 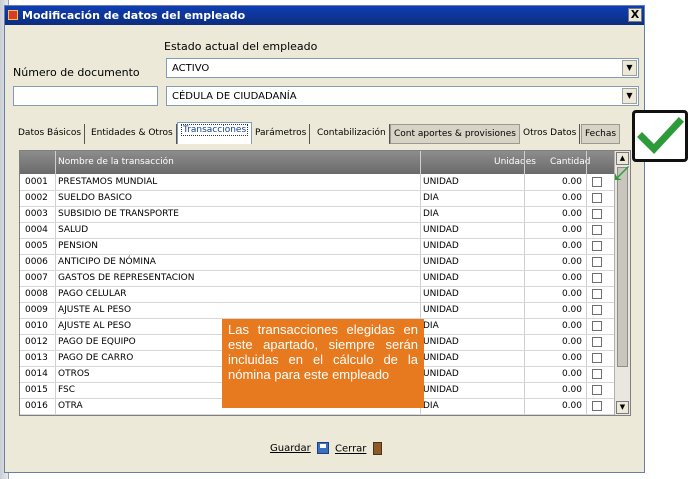 What do you see at coordinates (317, 215) in the screenshot?
I see `table-row: 0003 SUBSIDIO DE TRANSPORTE DIA 0.00` at bounding box center [317, 215].